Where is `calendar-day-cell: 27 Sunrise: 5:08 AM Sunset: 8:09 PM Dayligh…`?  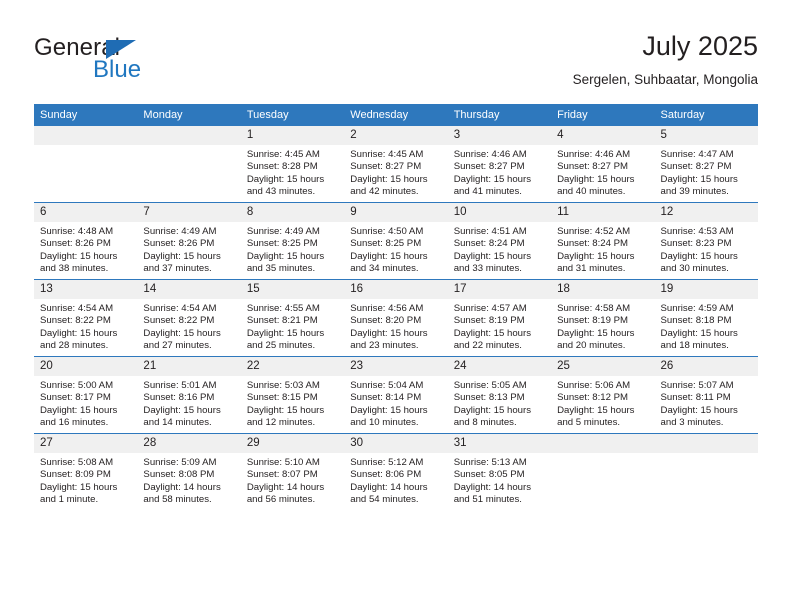 calendar-day-cell: 27 Sunrise: 5:08 AM Sunset: 8:09 PM Dayligh… is located at coordinates (86, 471).